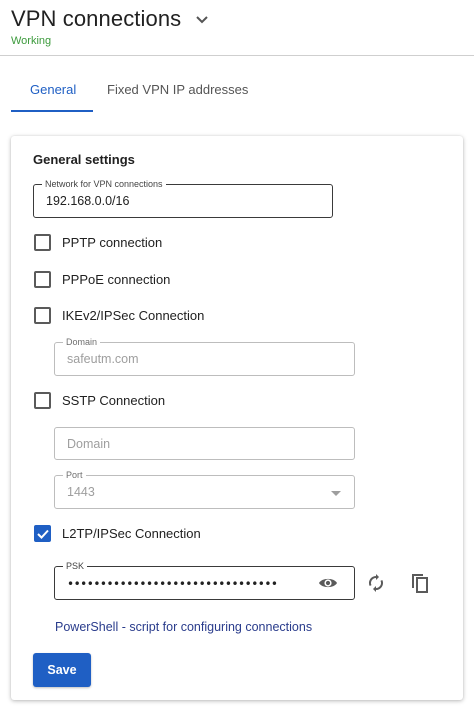 This screenshot has width=474, height=712. I want to click on pppoe-label: PPPoE connection, so click(116, 279).